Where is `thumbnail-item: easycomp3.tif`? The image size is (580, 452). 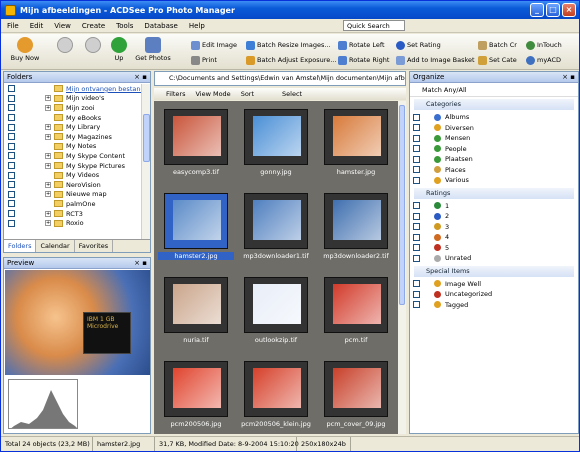
thumbnail-item: easycomp3.tif is located at coordinates (196, 145).